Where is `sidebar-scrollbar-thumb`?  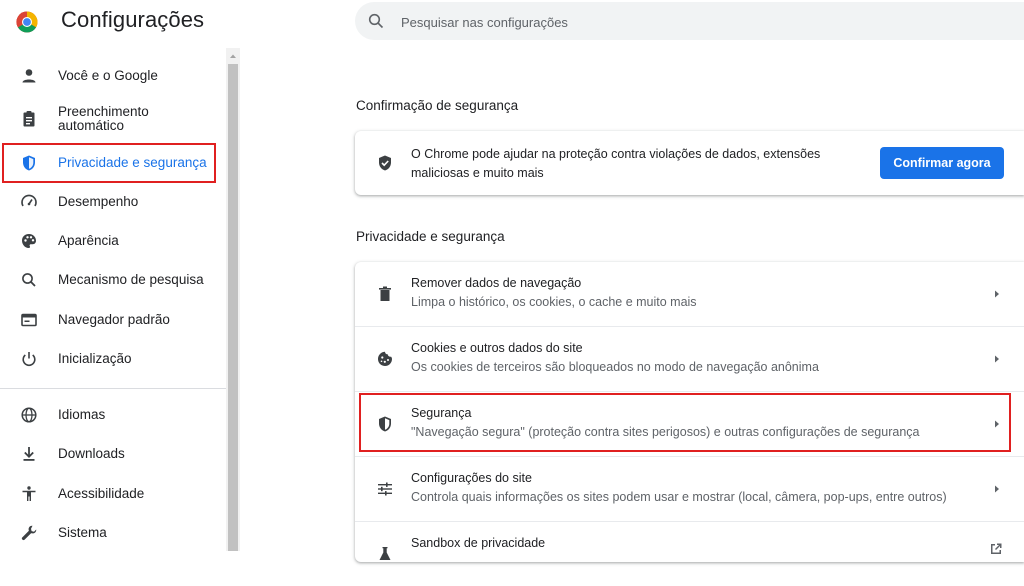
sidebar-scrollbar-thumb is located at coordinates (233, 307).